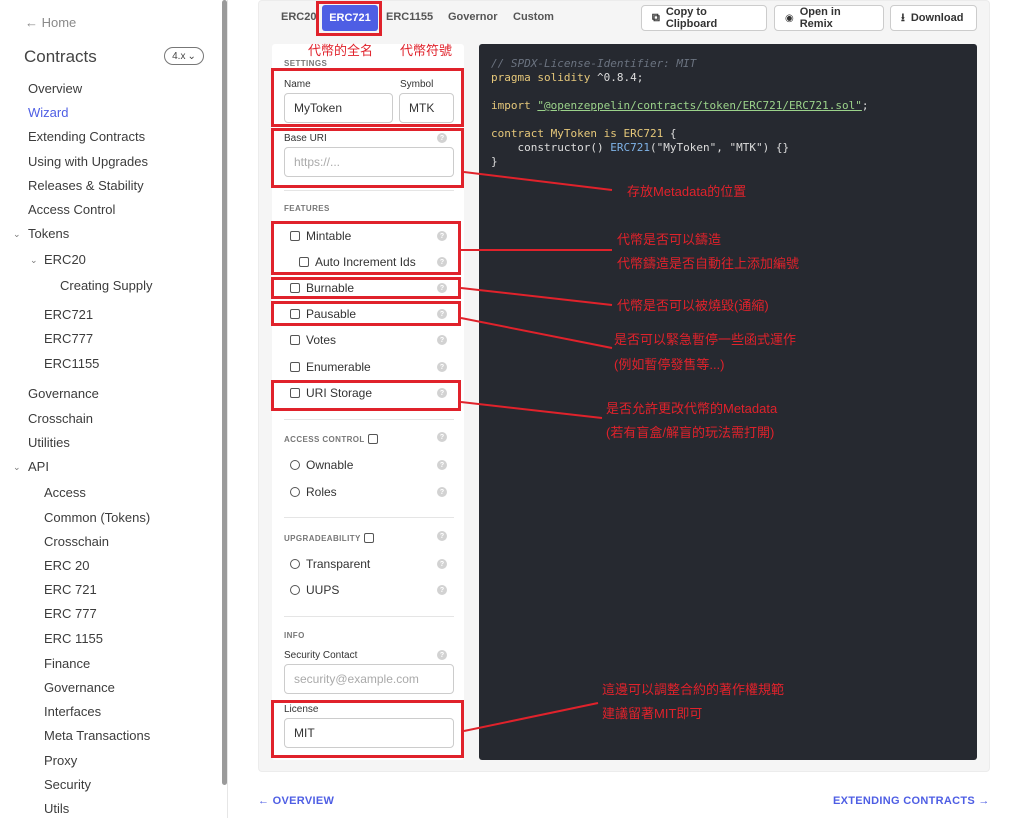  I want to click on annotation-metadata: 存放Metadata的位置, so click(687, 191).